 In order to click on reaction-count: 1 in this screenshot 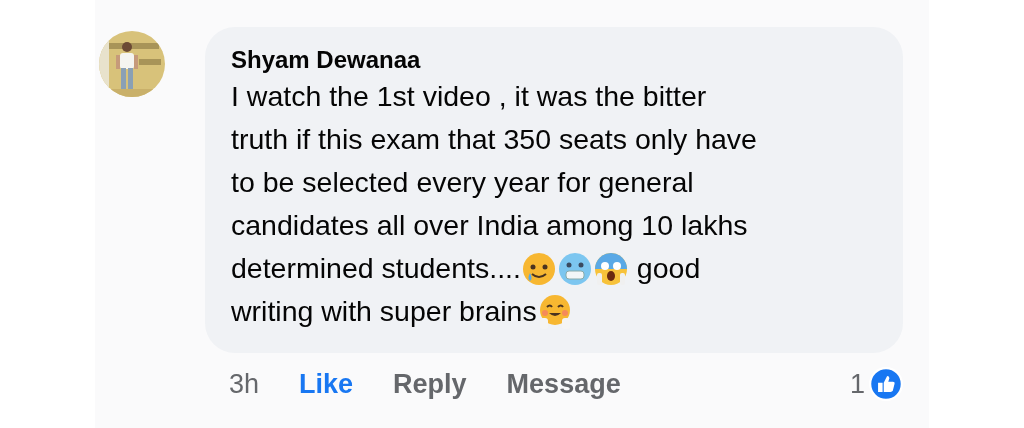, I will do `click(857, 384)`.